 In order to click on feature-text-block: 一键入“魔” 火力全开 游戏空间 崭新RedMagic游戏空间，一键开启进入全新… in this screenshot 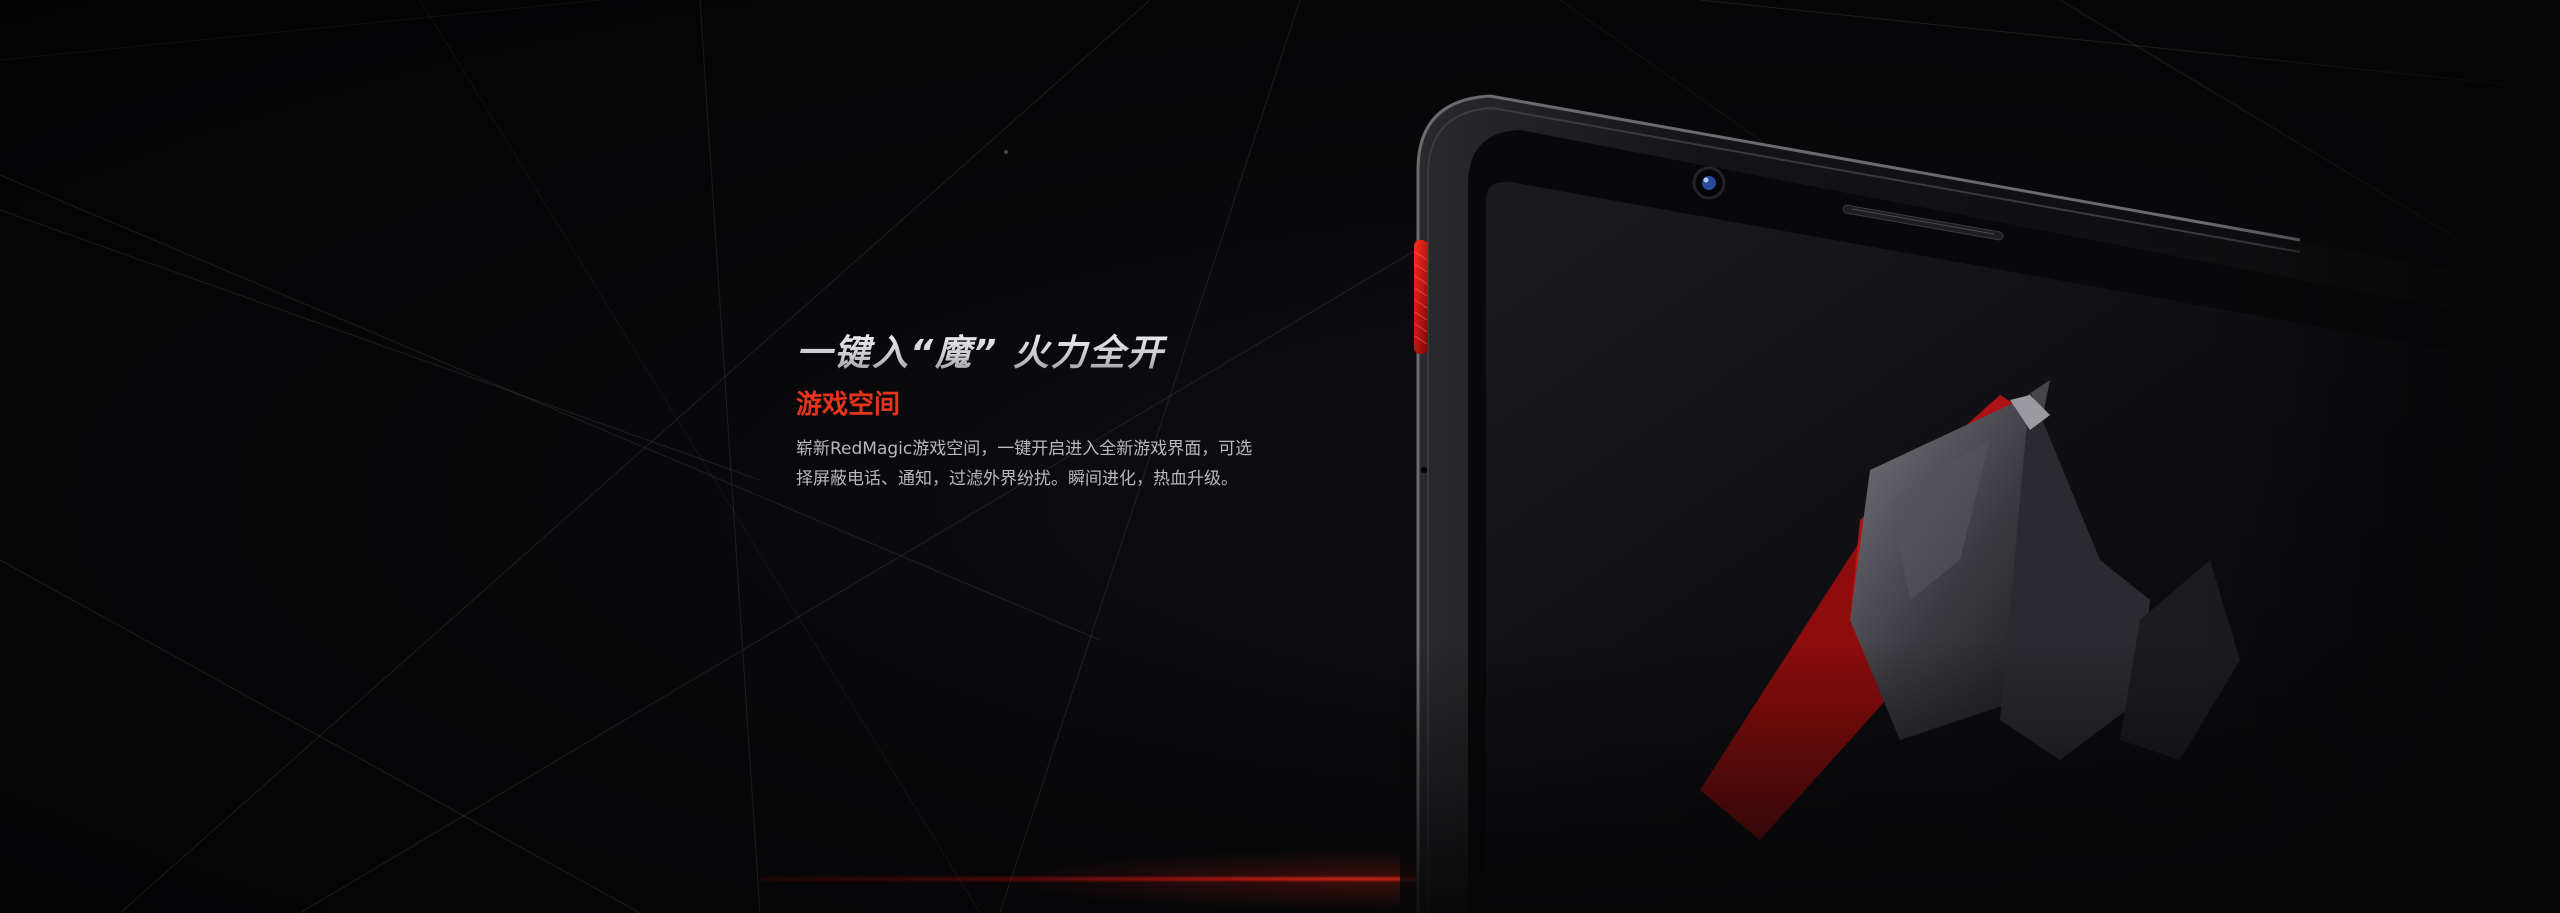, I will do `click(1036, 412)`.